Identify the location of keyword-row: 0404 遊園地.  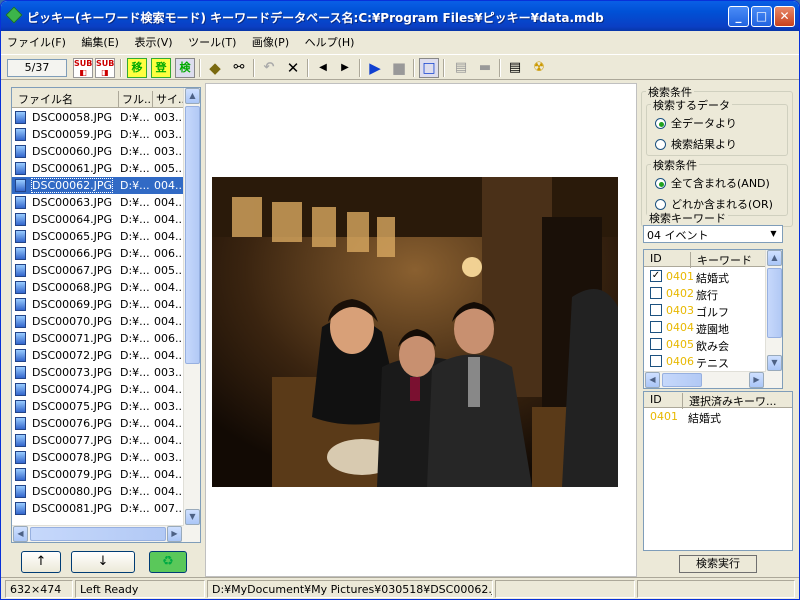
(705, 327).